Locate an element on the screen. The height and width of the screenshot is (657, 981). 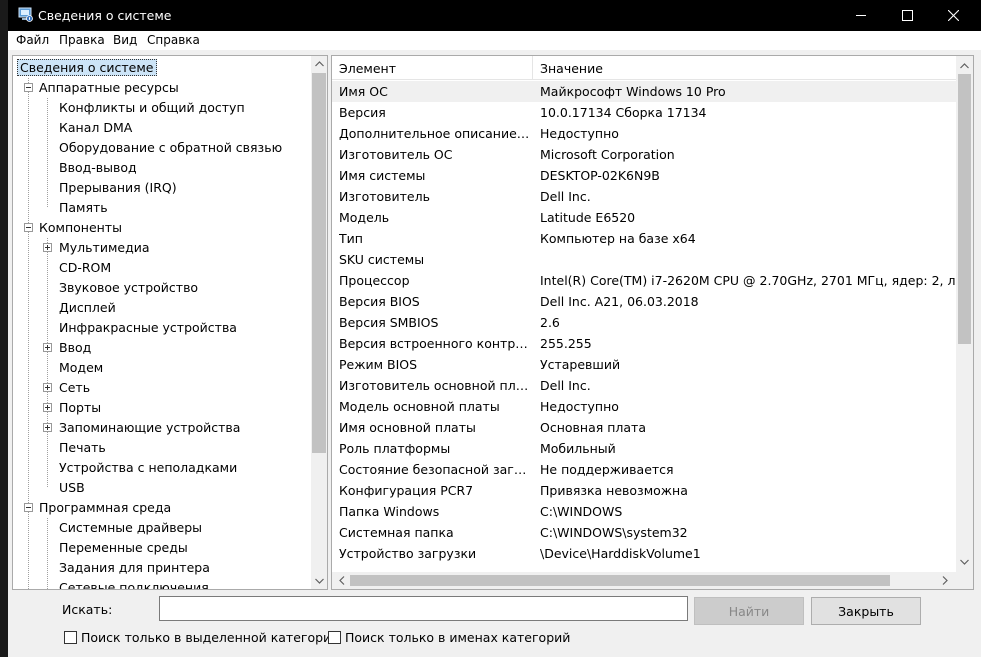
list-scroll-right-arrow-icon is located at coordinates (945, 580).